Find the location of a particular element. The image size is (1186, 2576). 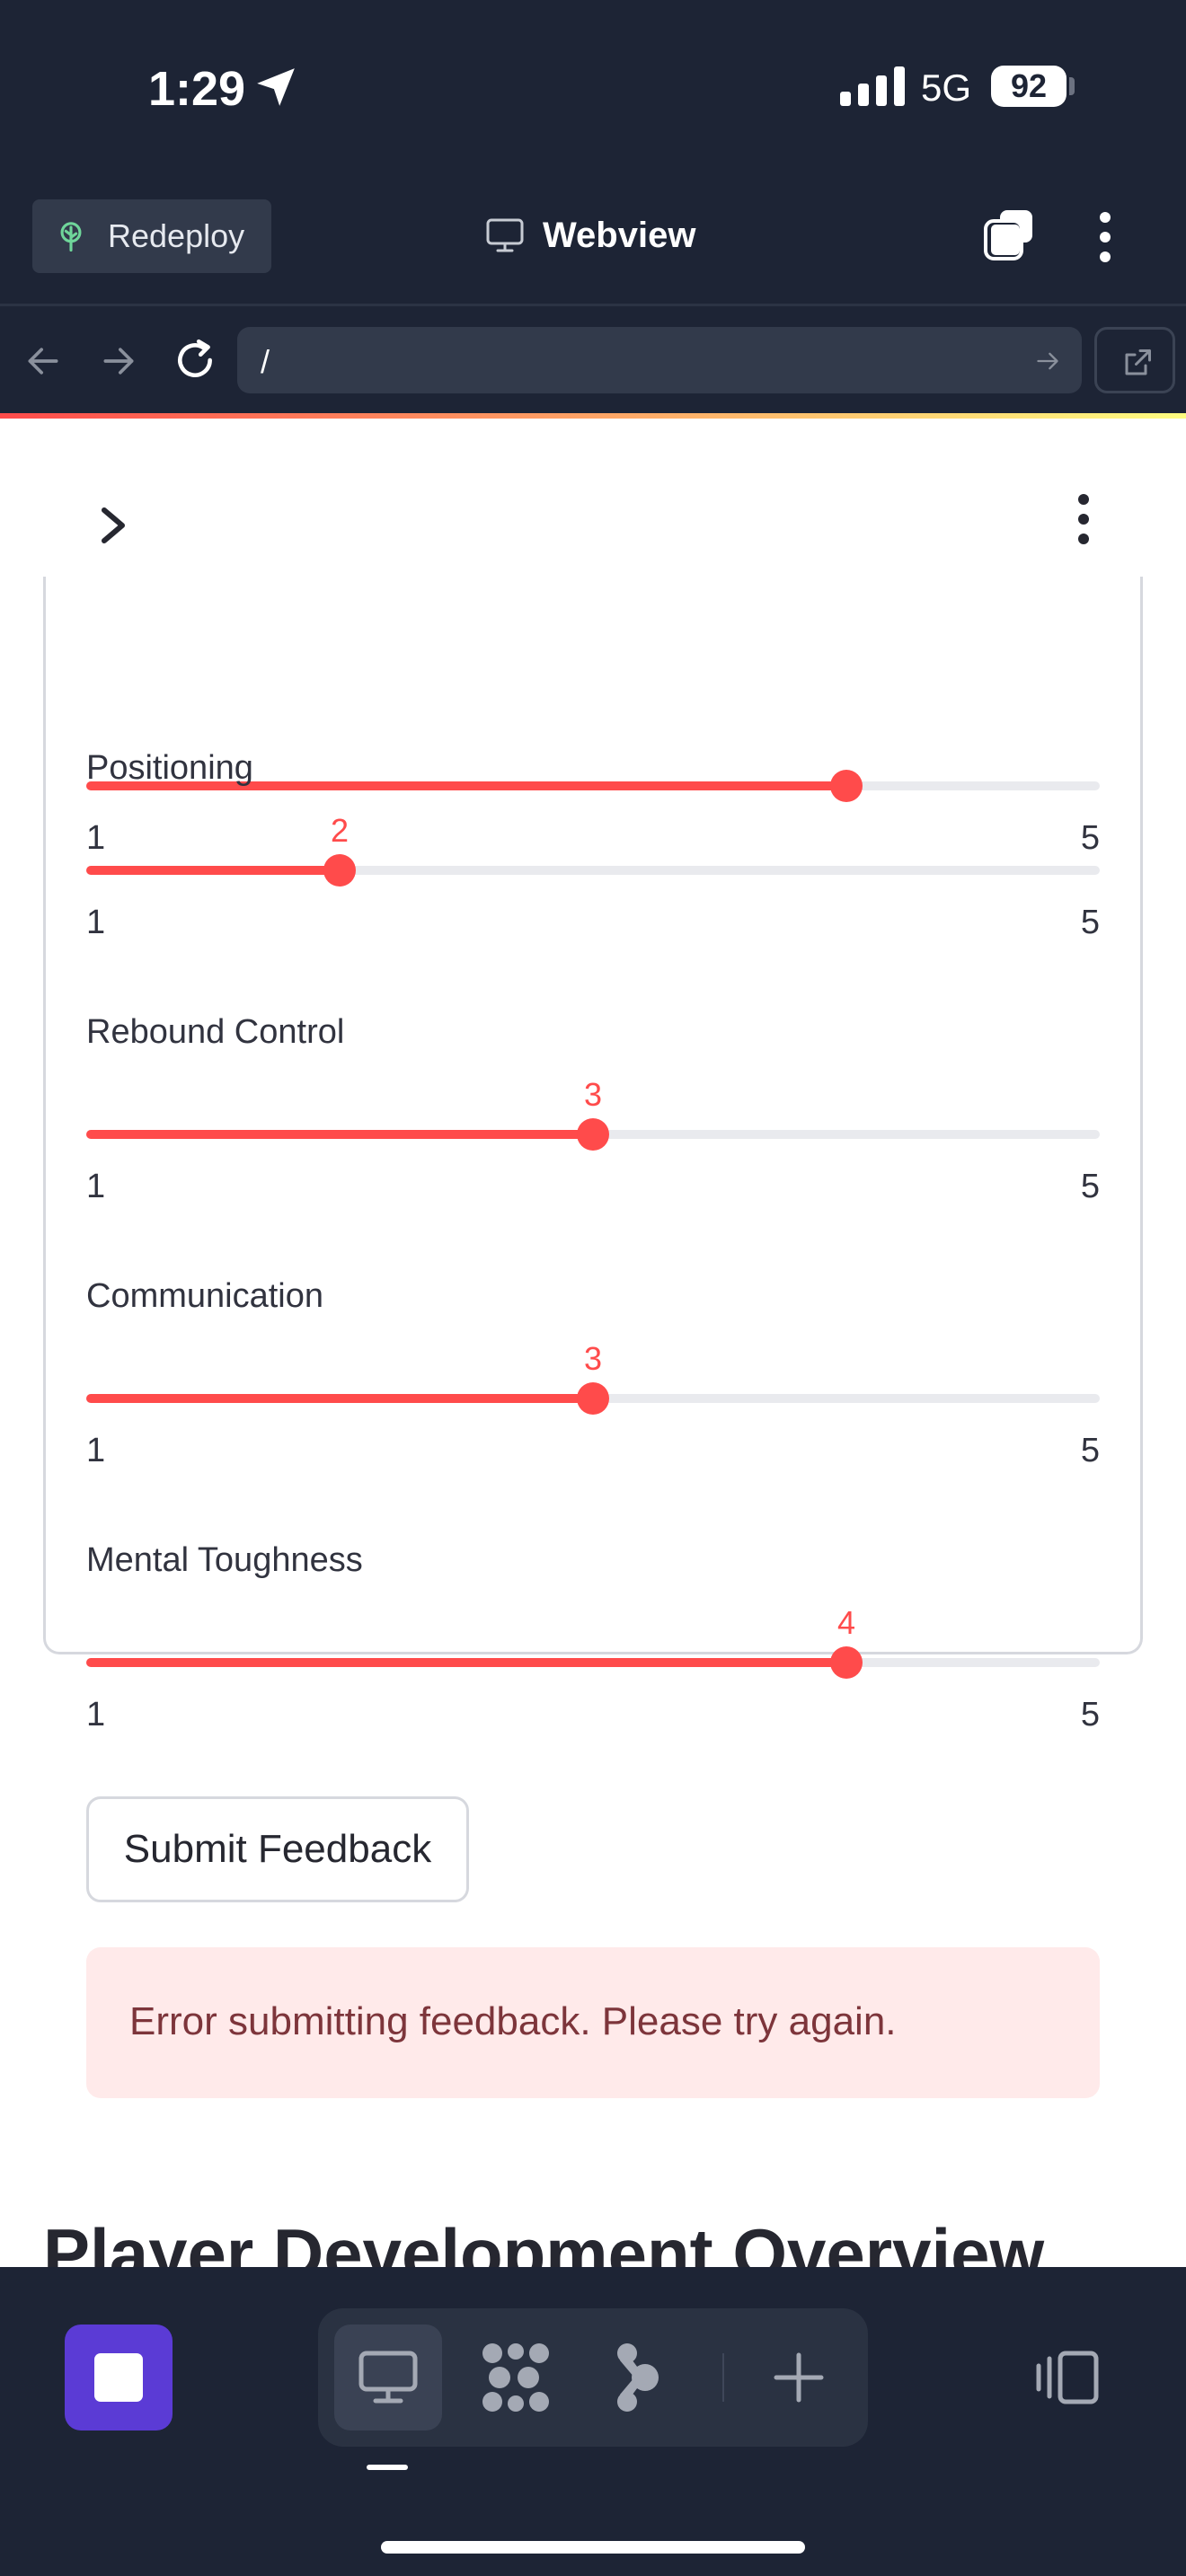

network-type: 5G is located at coordinates (946, 87).